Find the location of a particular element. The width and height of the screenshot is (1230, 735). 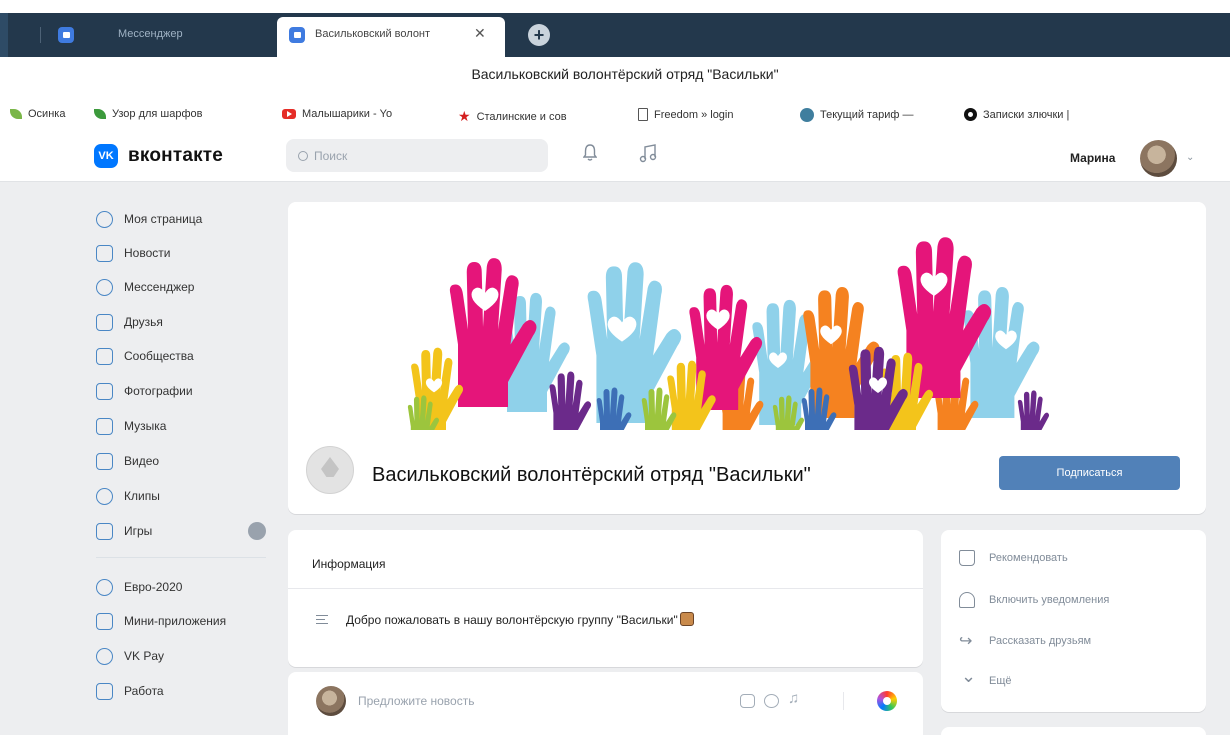

nav-item-communities: Сообщества is located at coordinates (145, 356).